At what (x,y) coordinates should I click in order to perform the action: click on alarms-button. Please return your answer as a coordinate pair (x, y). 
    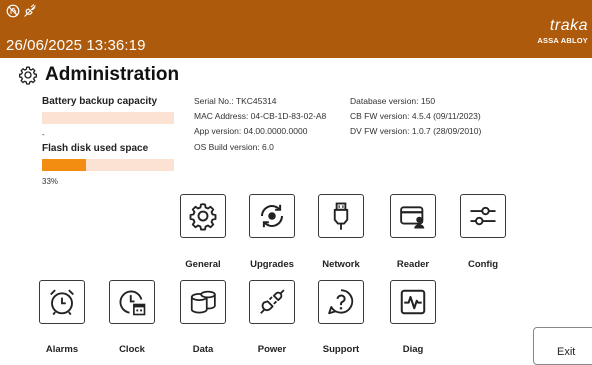
    Looking at the image, I should click on (62, 302).